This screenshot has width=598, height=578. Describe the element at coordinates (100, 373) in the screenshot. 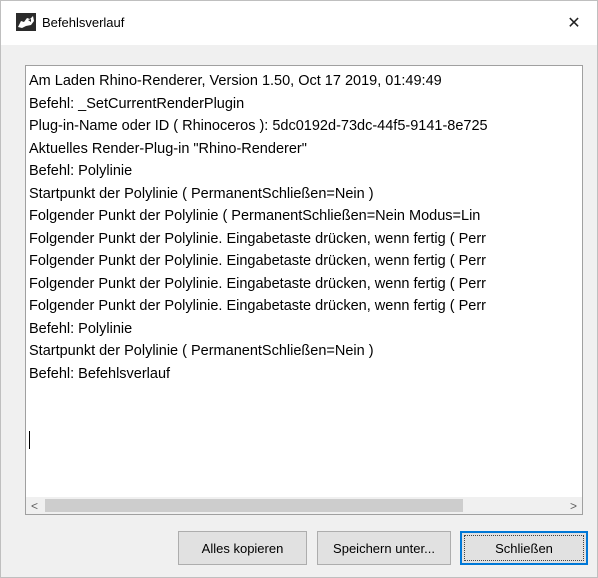

I see `history-line: Befehl: Befehlsverlauf` at that location.